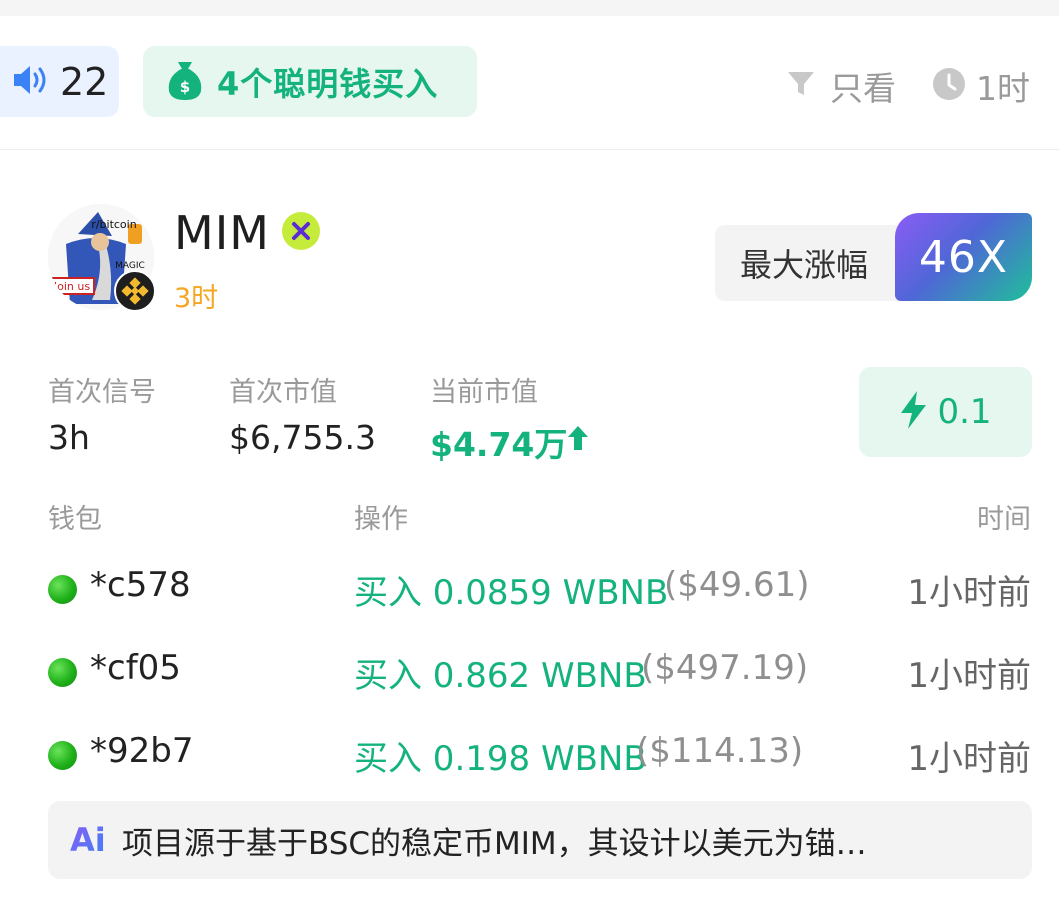 Image resolution: width=1059 pixels, height=899 pixels. Describe the element at coordinates (102, 392) in the screenshot. I see `first-signal-label: 首次信号` at that location.